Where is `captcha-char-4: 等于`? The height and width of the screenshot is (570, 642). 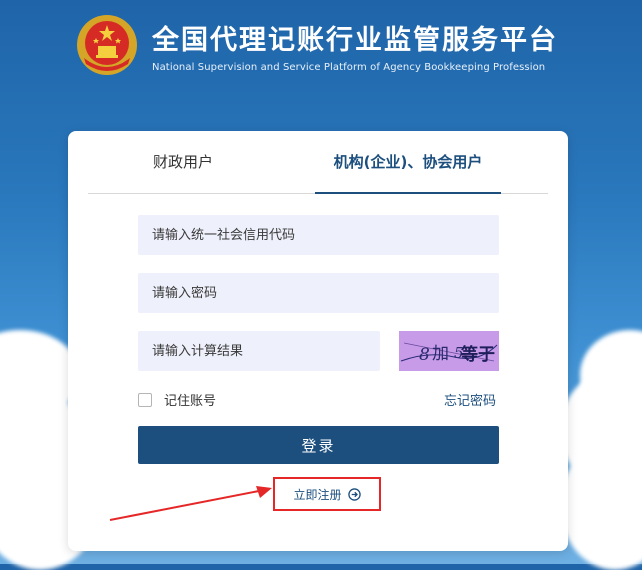 captcha-char-4: 等于 is located at coordinates (478, 354).